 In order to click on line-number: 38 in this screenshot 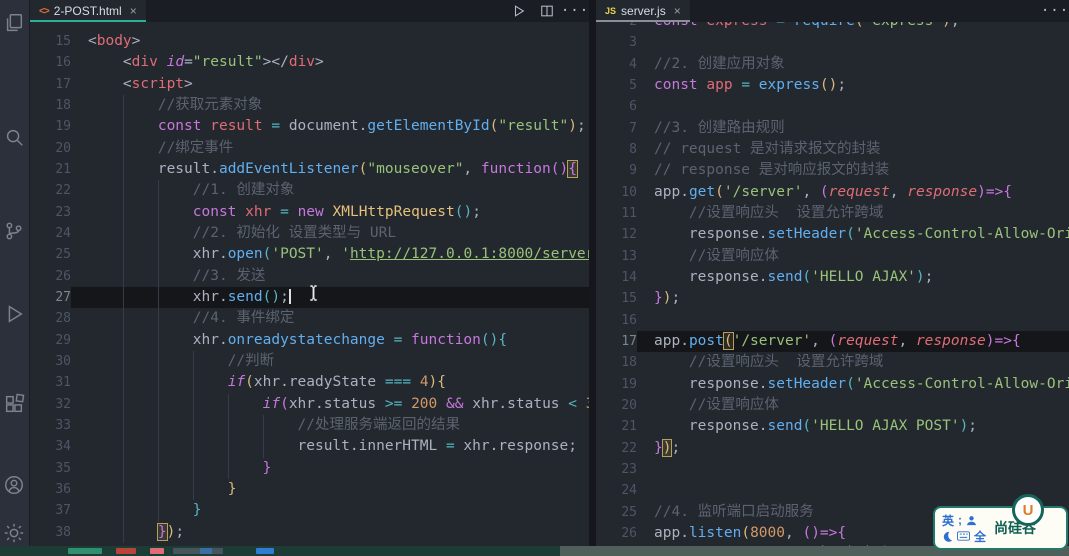, I will do `click(63, 532)`.